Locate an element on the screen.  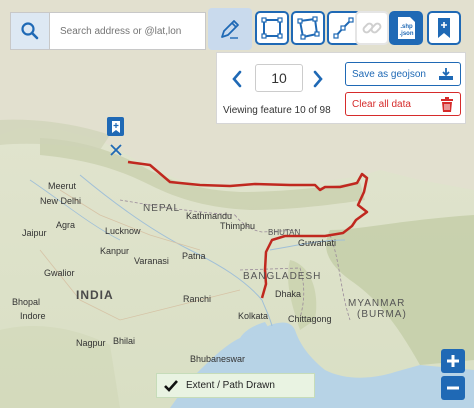
zoom-out-button is located at coordinates (453, 388).